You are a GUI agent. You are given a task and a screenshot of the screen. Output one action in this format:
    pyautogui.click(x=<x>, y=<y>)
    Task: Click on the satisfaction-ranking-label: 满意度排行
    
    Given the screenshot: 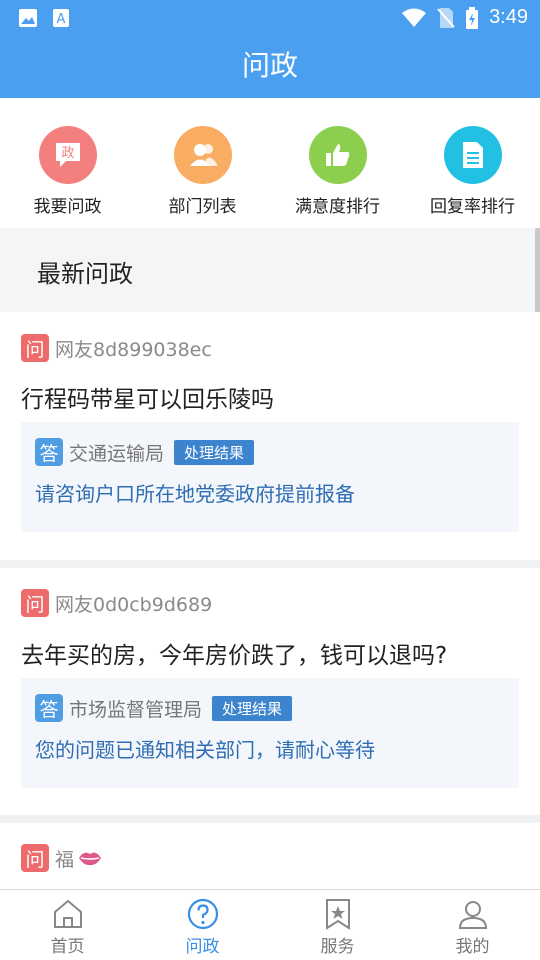 What is the action you would take?
    pyautogui.click(x=337, y=207)
    